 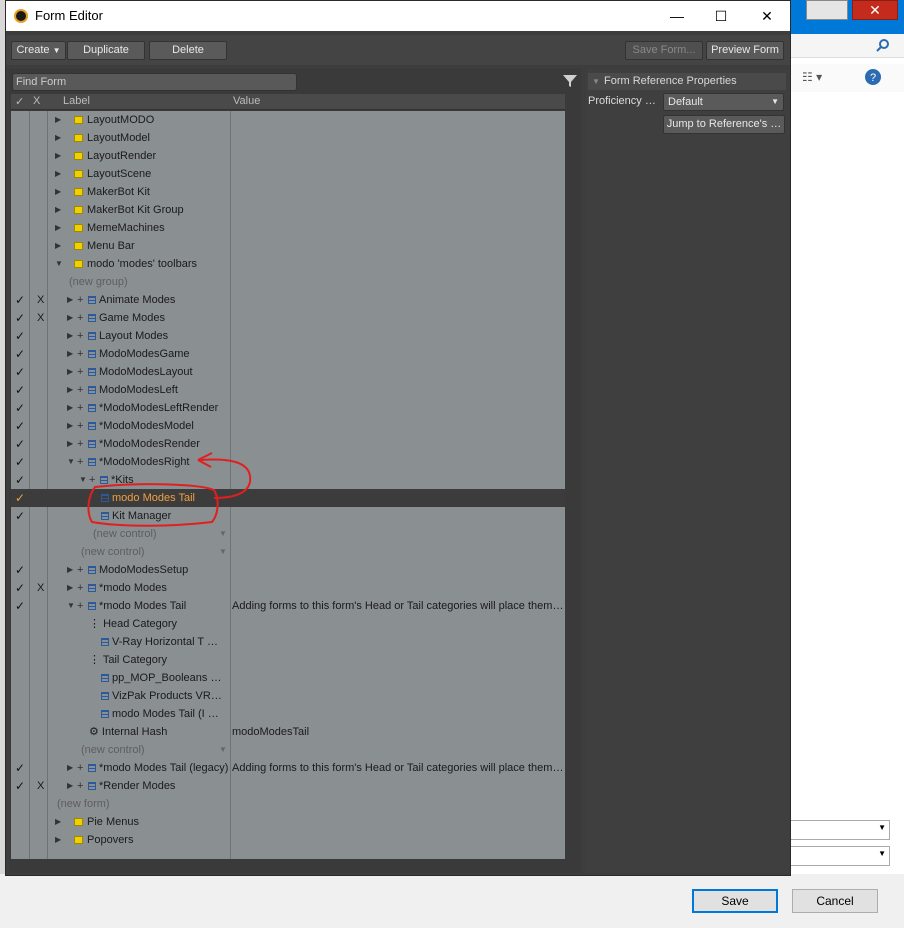 I want to click on expanded-arrow-icon: ▼, so click(x=71, y=606).